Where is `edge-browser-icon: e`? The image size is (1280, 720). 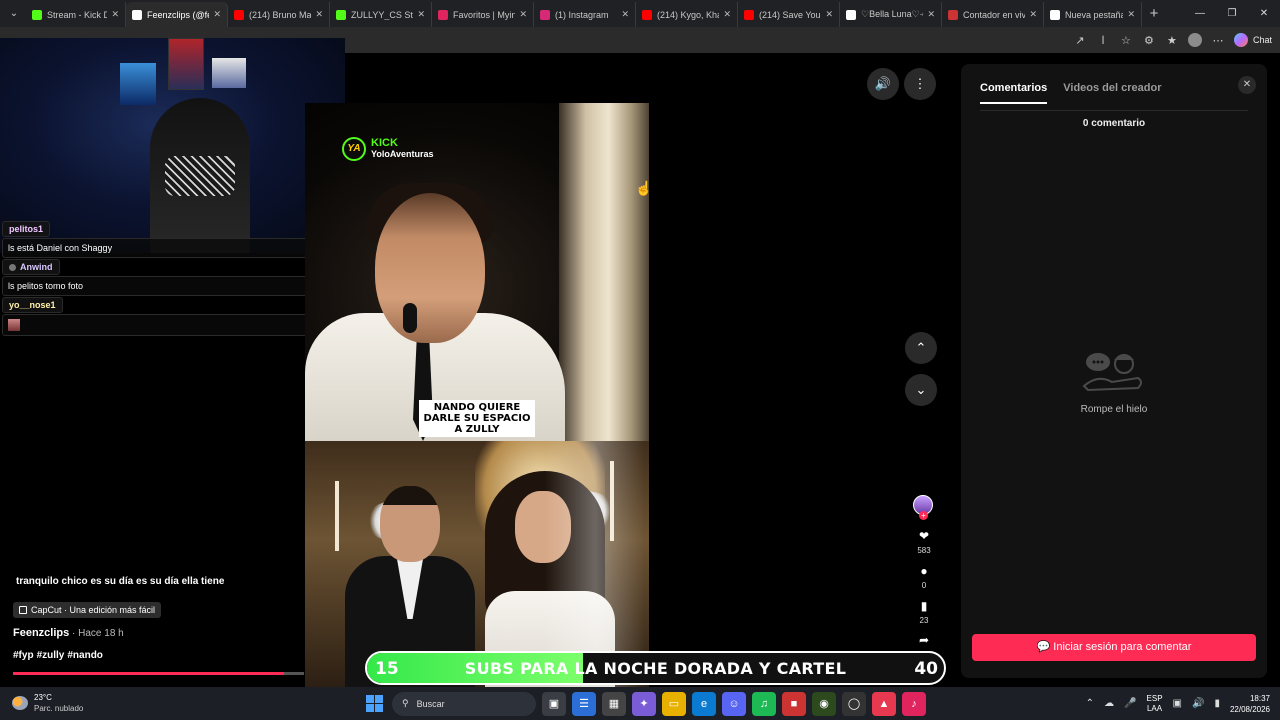 edge-browser-icon: e is located at coordinates (704, 703).